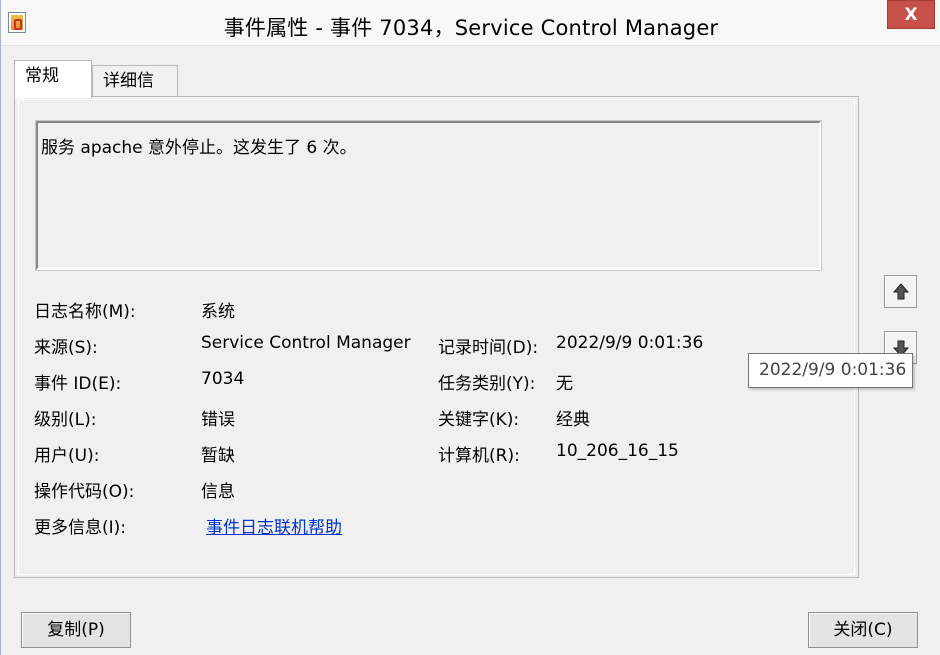 This screenshot has width=940, height=655. I want to click on tab-details: 详细信息, so click(135, 93).